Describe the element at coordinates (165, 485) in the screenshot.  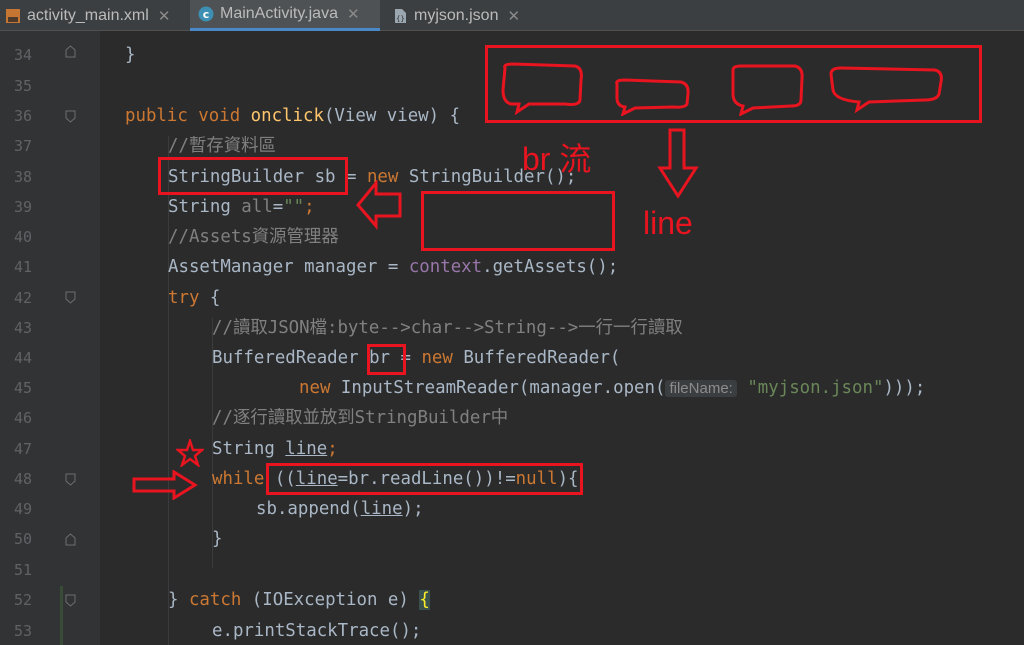
I see `right-arrow-icon` at that location.